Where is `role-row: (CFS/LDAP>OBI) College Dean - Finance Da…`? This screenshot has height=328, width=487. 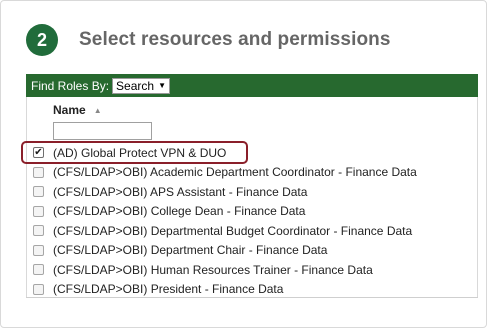 role-row: (CFS/LDAP>OBI) College Dean - Finance Da… is located at coordinates (252, 212).